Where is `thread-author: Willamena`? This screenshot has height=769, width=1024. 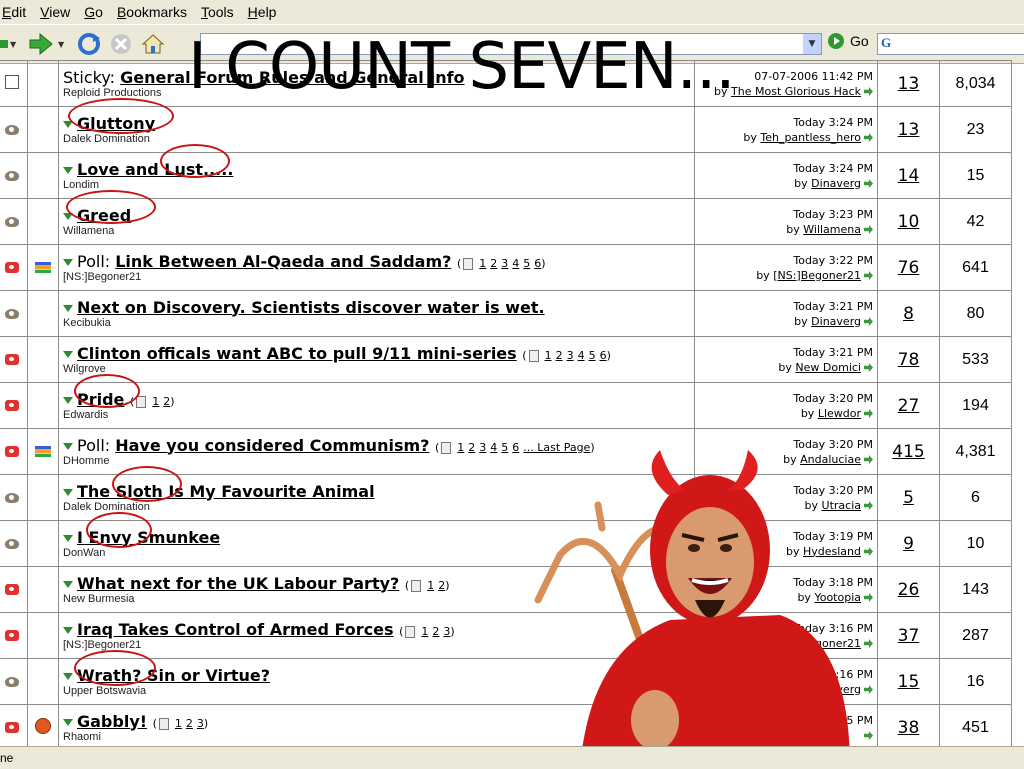 thread-author: Willamena is located at coordinates (378, 231).